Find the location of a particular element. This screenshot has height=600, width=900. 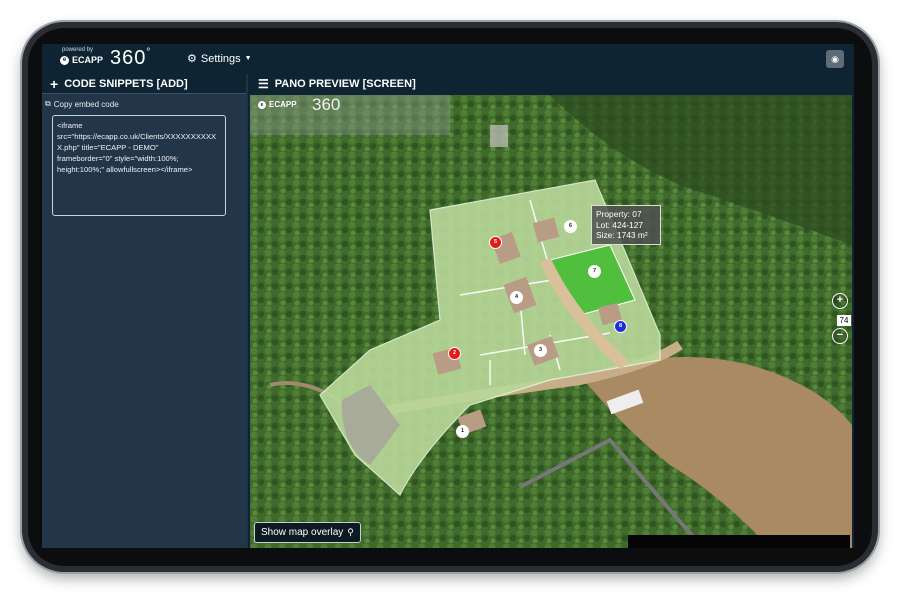

bottom-black-bar is located at coordinates (739, 541).